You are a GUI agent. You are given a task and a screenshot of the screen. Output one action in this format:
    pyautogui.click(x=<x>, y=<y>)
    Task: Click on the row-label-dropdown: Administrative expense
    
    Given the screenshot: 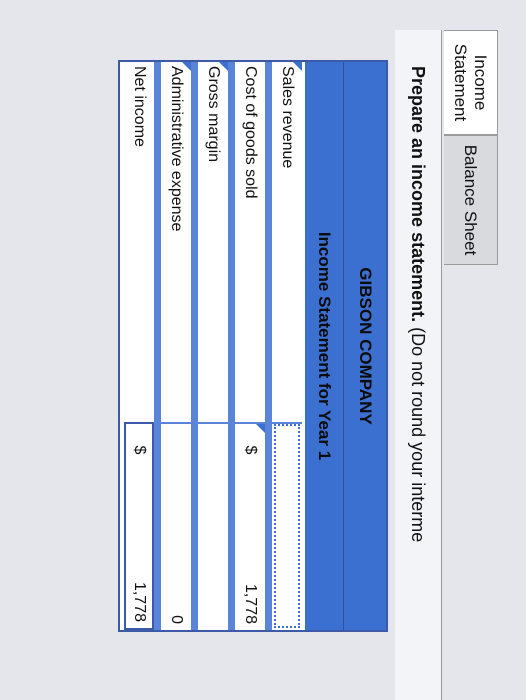 What is the action you would take?
    pyautogui.click(x=176, y=242)
    